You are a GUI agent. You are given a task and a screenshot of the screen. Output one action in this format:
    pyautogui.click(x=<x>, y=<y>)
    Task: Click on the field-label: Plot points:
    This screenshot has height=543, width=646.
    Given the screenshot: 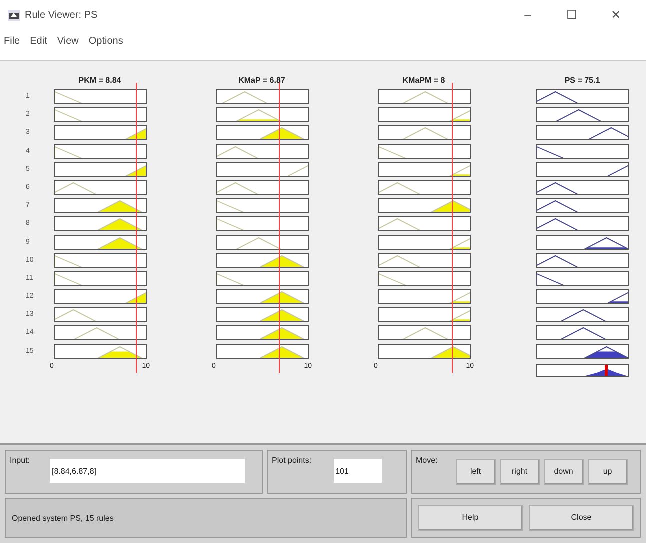 What is the action you would take?
    pyautogui.click(x=292, y=461)
    